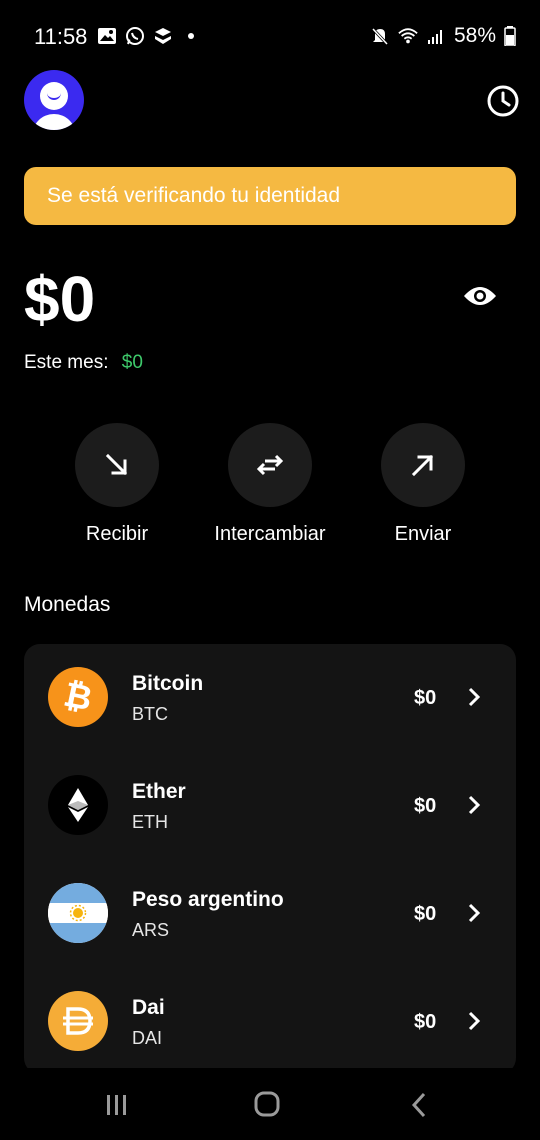 This screenshot has width=540, height=1140. Describe the element at coordinates (503, 101) in the screenshot. I see `clock-icon` at that location.